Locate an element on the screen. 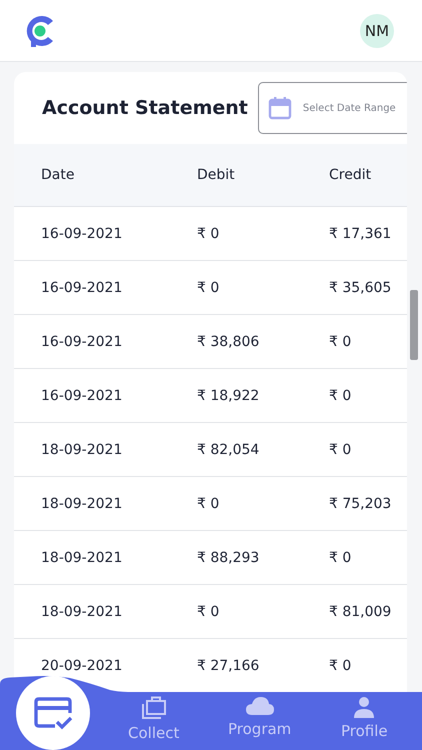 Image resolution: width=422 pixels, height=750 pixels. table-cell: ₹ 35,605 is located at coordinates (360, 288).